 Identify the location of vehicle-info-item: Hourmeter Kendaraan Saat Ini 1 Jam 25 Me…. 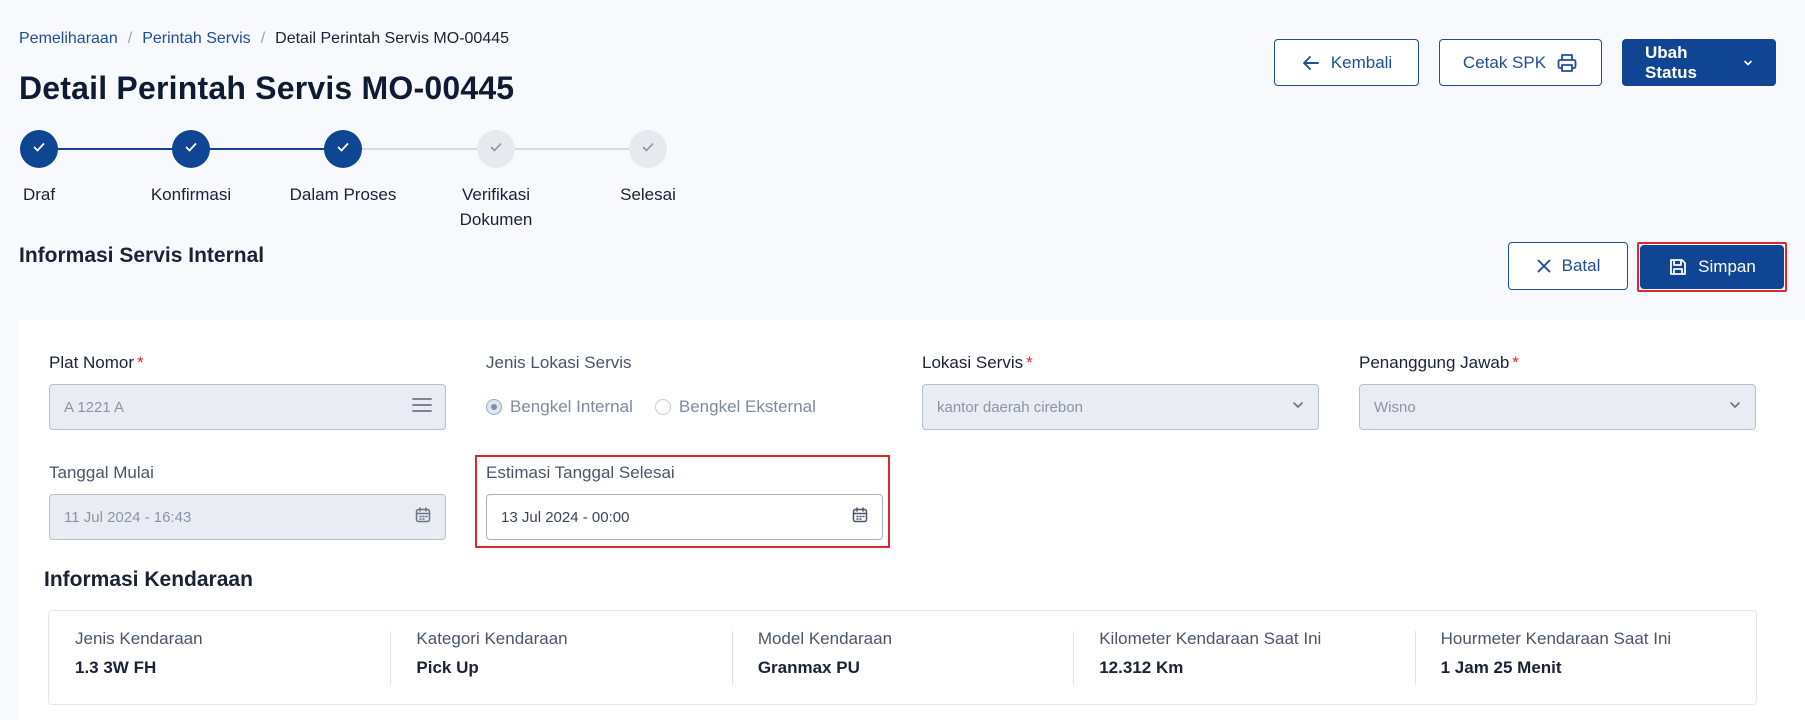
(1585, 657).